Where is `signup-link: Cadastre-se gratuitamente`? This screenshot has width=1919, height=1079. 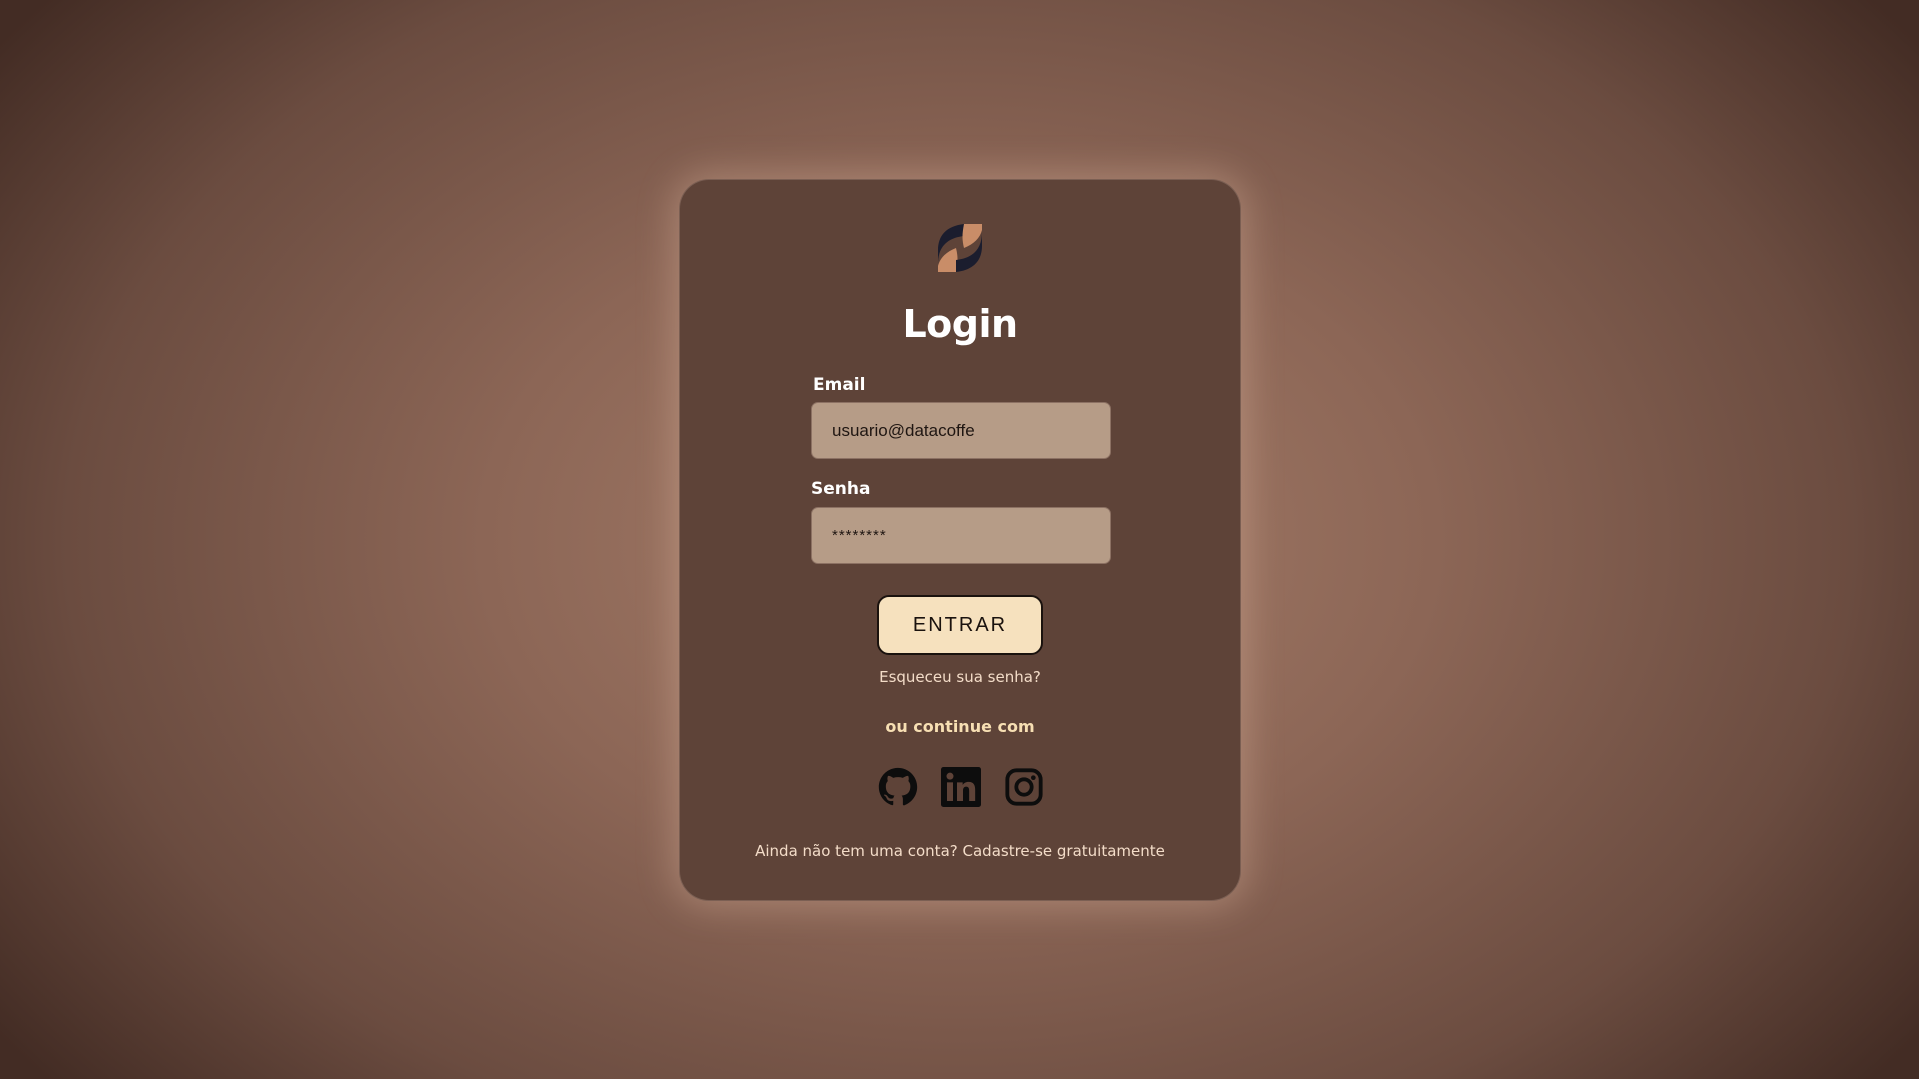 signup-link: Cadastre-se gratuitamente is located at coordinates (1064, 851).